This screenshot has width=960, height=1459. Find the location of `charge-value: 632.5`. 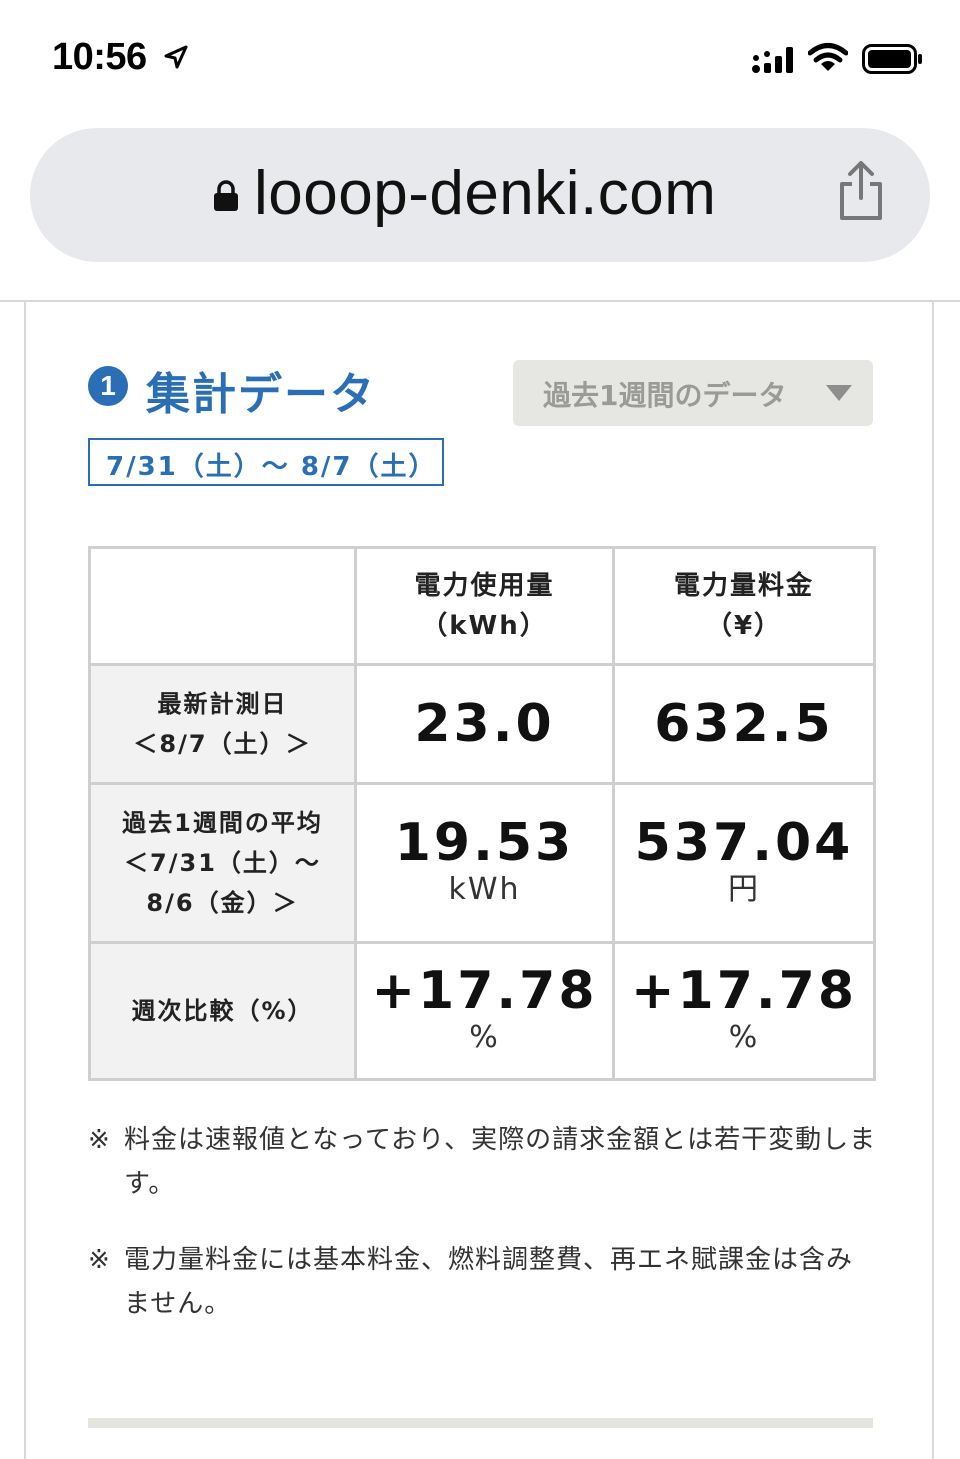

charge-value: 632.5 is located at coordinates (744, 724).